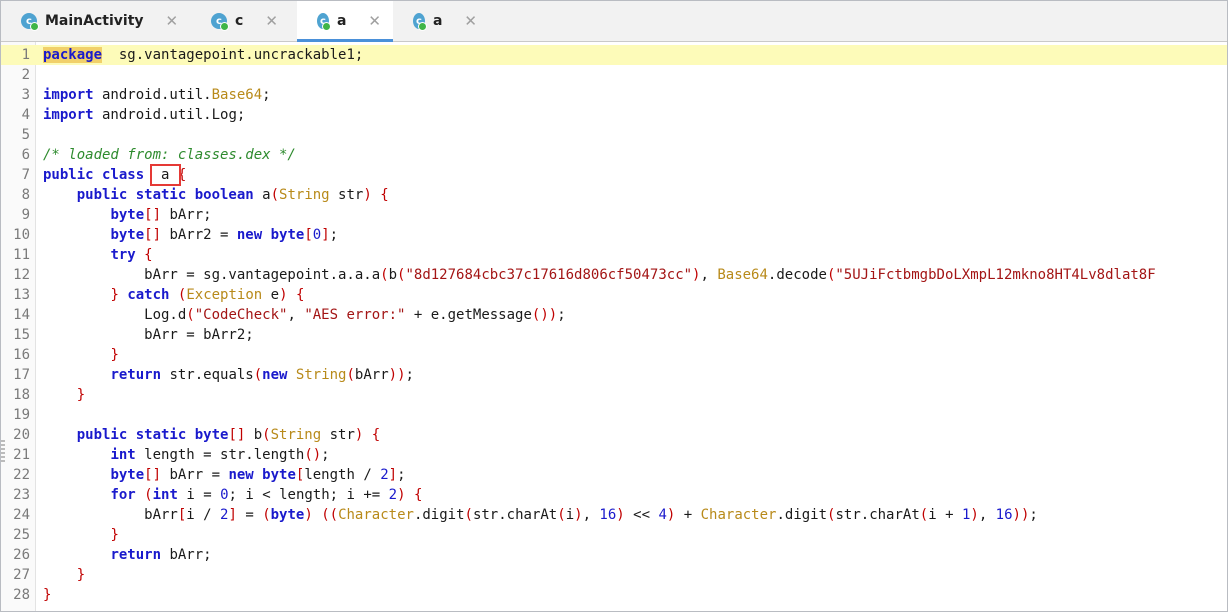 Image resolution: width=1228 pixels, height=612 pixels. What do you see at coordinates (21, 435) in the screenshot?
I see `line-number: 20` at bounding box center [21, 435].